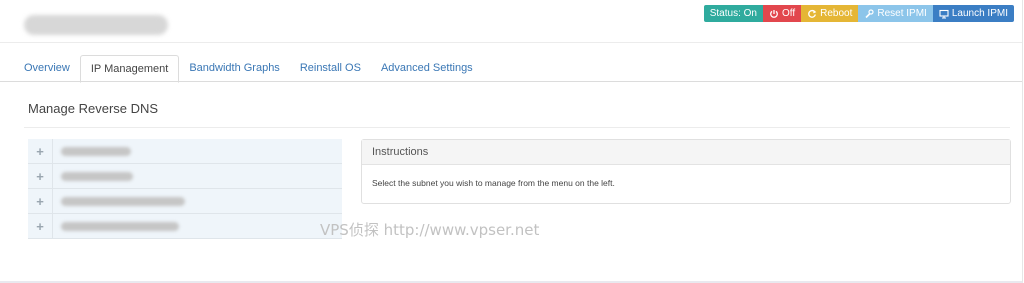 The height and width of the screenshot is (283, 1024). What do you see at coordinates (812, 13) in the screenshot?
I see `refresh-icon` at bounding box center [812, 13].